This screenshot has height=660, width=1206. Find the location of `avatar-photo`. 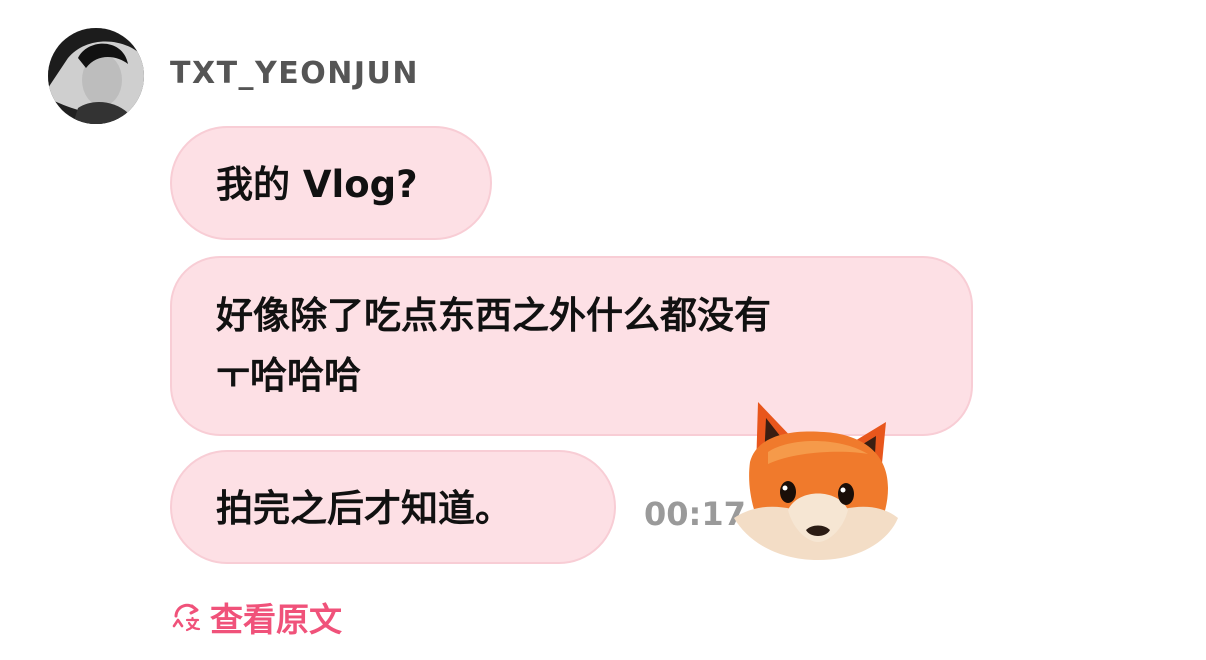

avatar-photo is located at coordinates (96, 76).